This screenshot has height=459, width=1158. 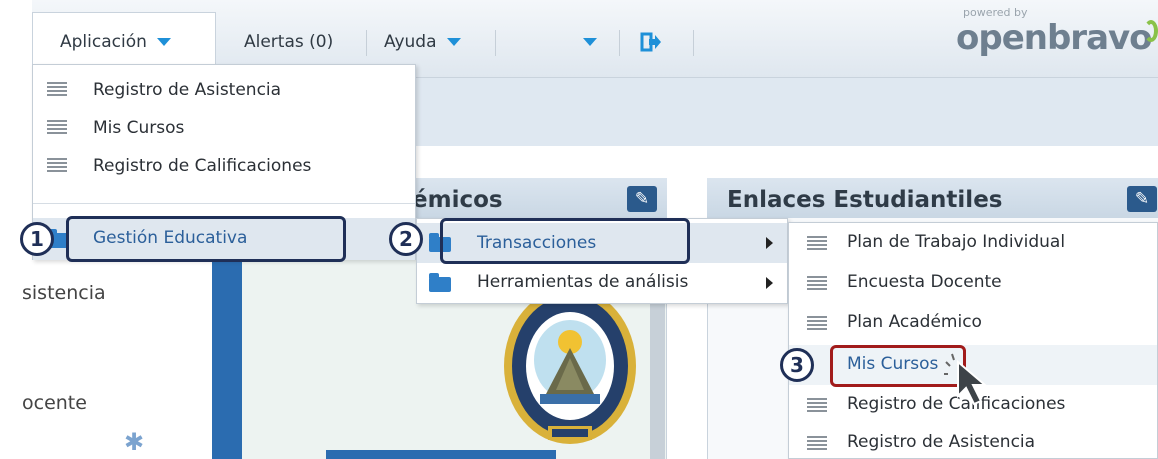 What do you see at coordinates (440, 282) in the screenshot?
I see `folder-icon` at bounding box center [440, 282].